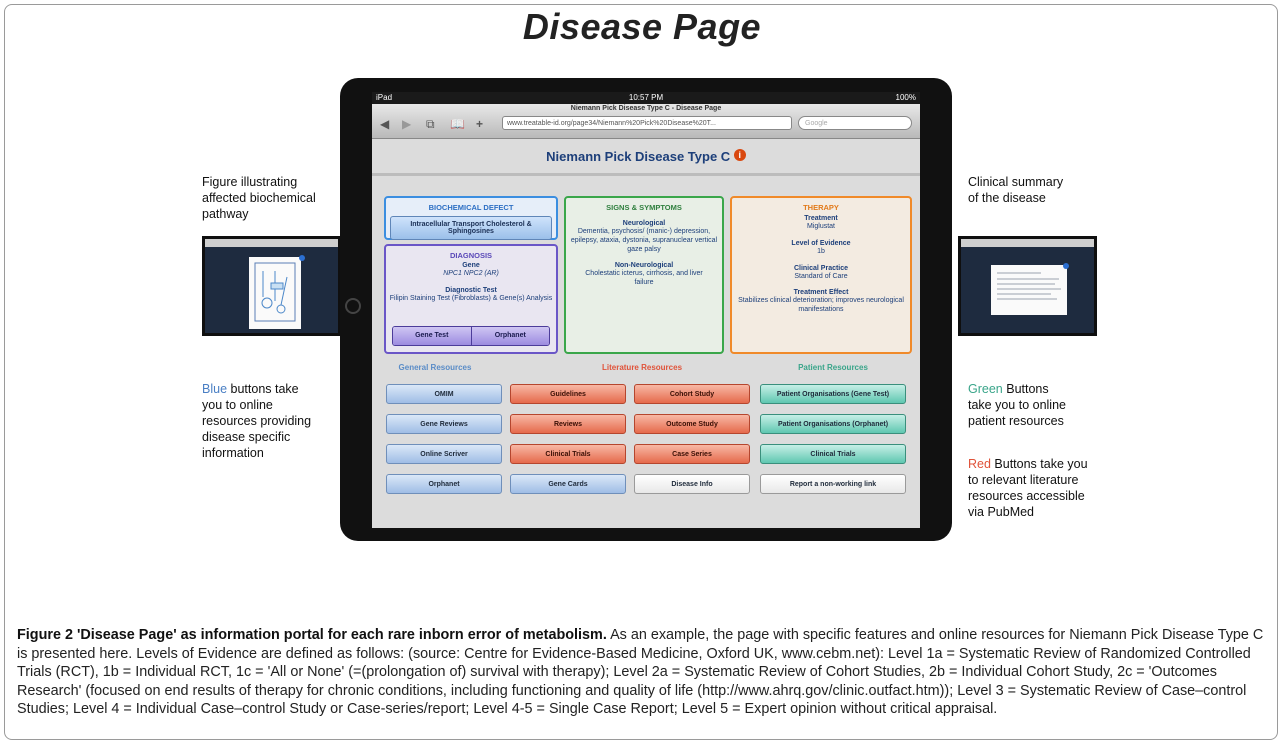 This screenshot has height=744, width=1284. Describe the element at coordinates (1001, 512) in the screenshot. I see `annotation-line: via PubMed` at that location.